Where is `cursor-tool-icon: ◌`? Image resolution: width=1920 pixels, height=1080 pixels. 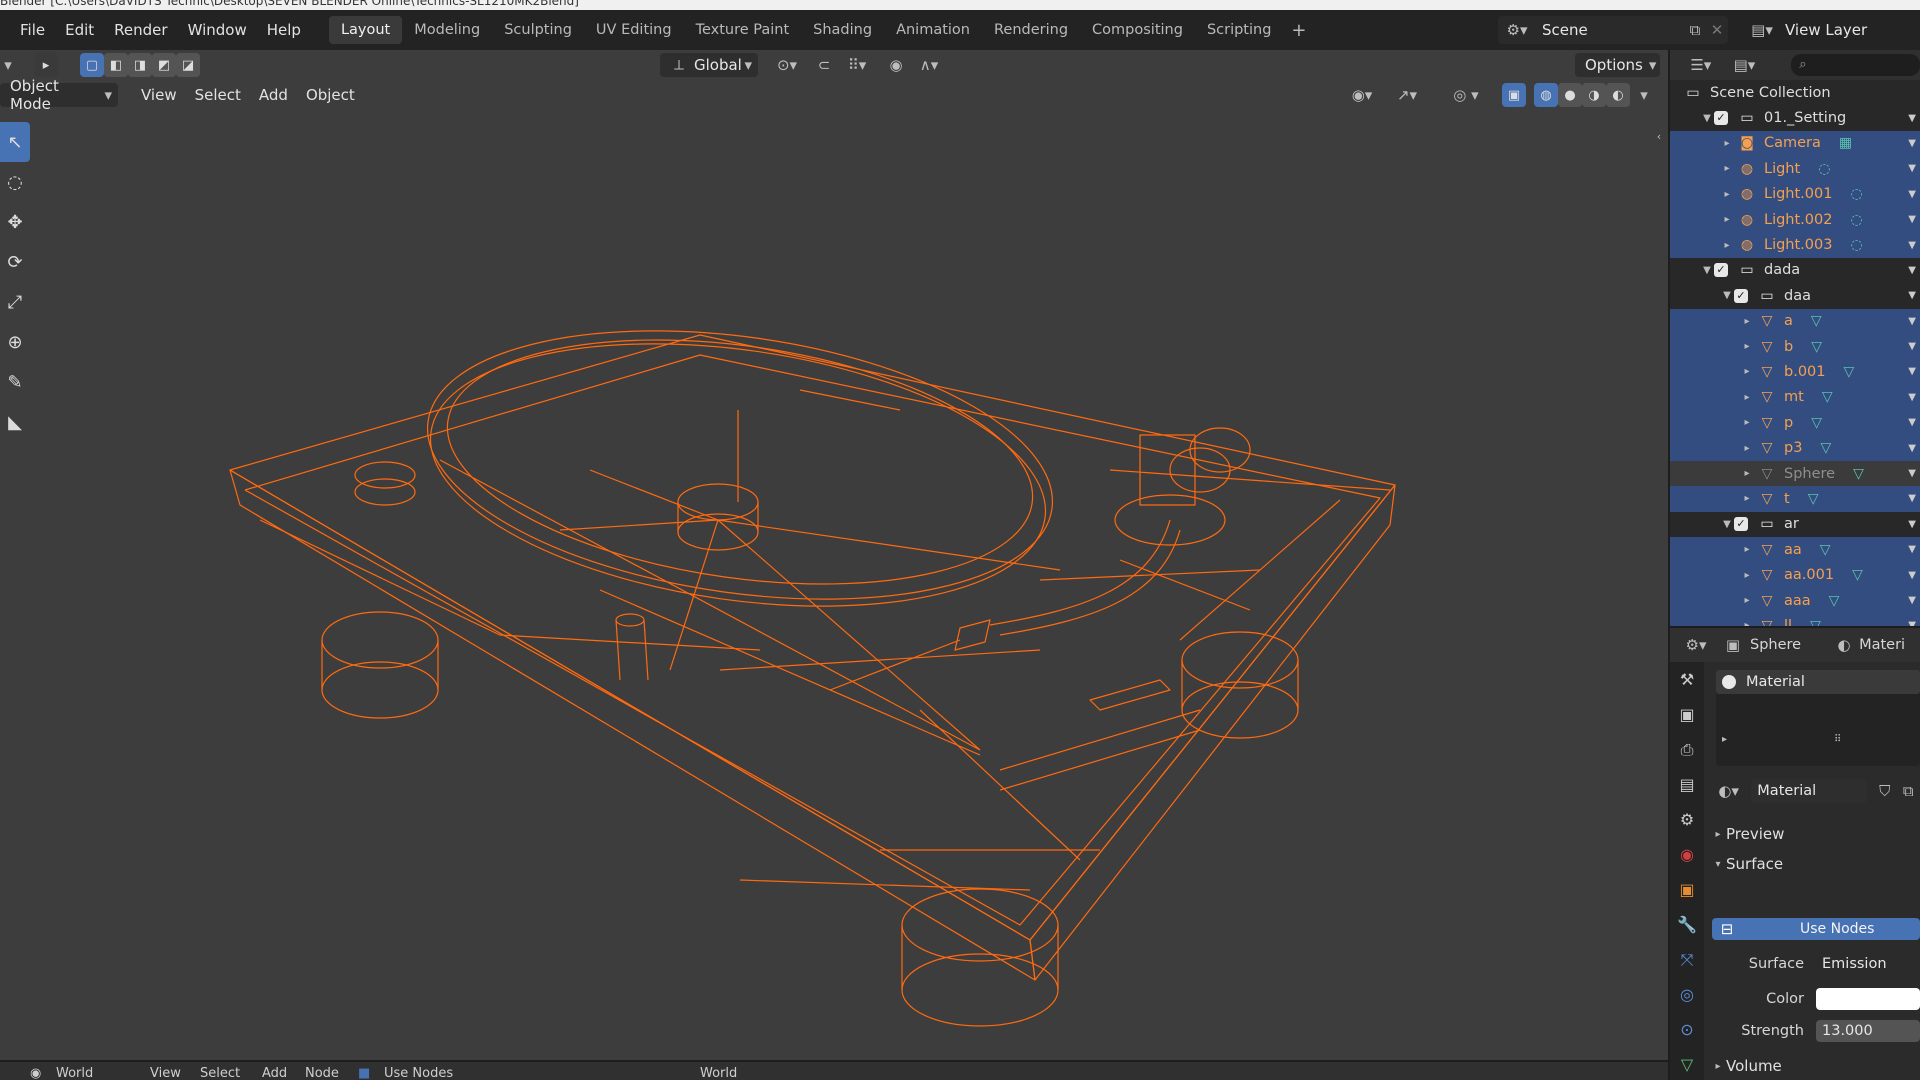
cursor-tool-icon: ◌ is located at coordinates (15, 182).